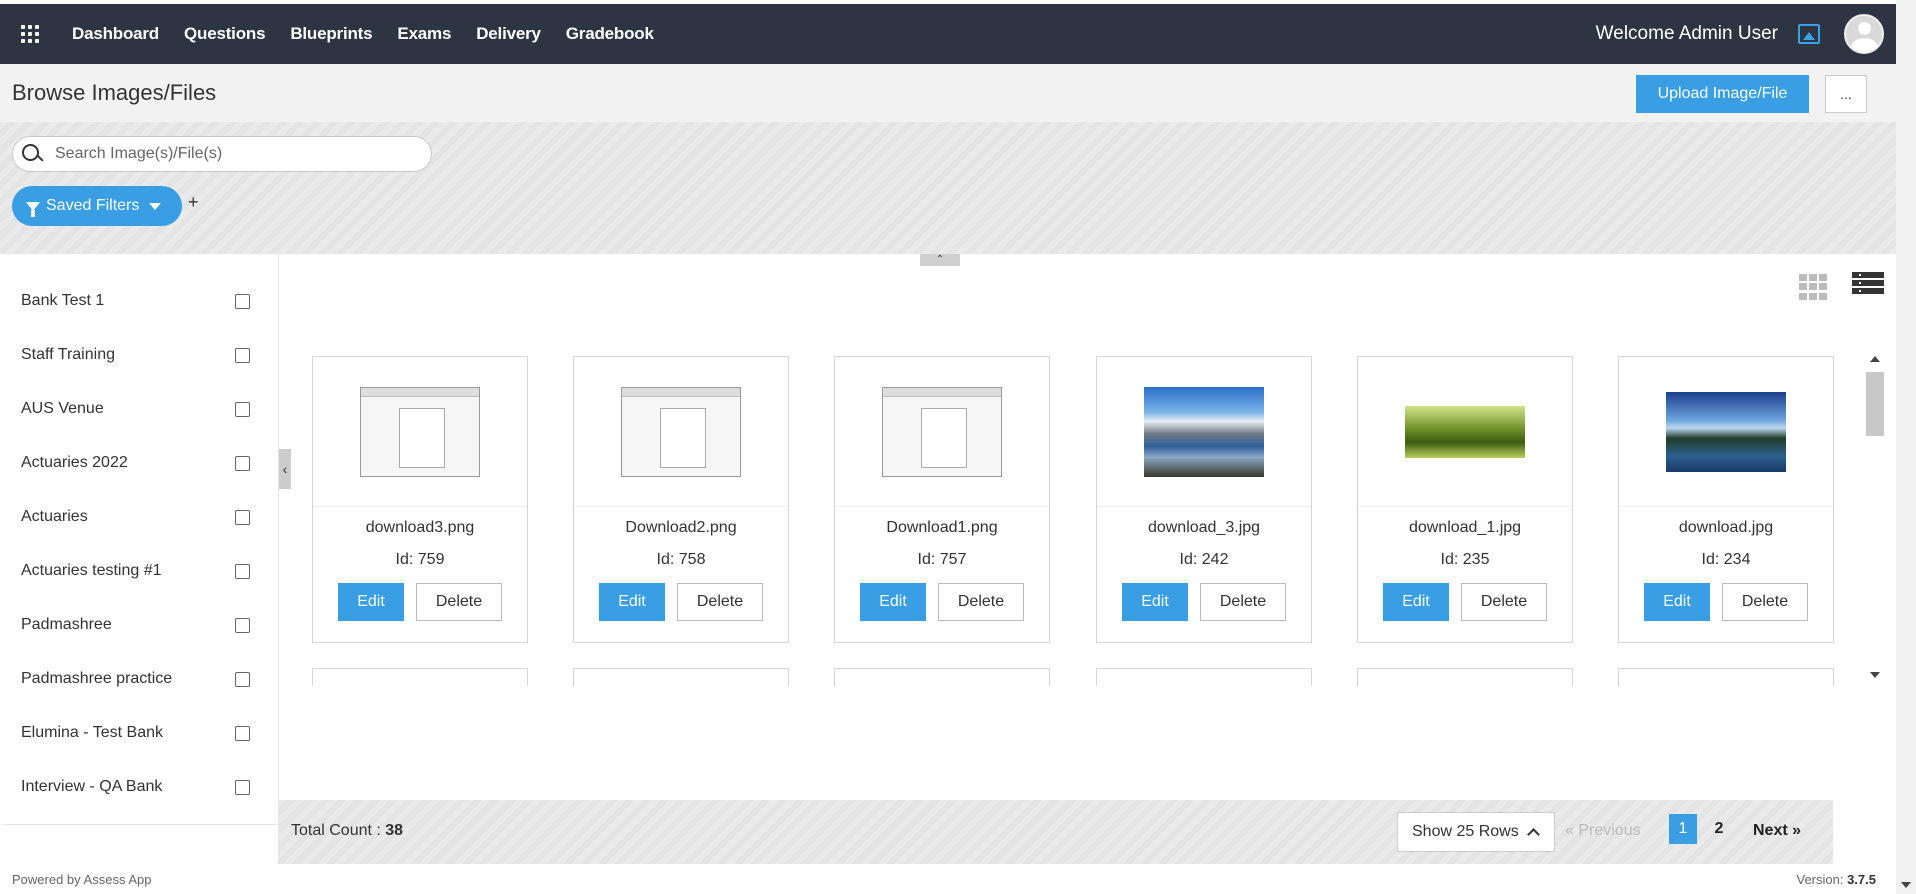 This screenshot has width=1916, height=894. What do you see at coordinates (74, 462) in the screenshot?
I see `bank-label: Actuaries 2022` at bounding box center [74, 462].